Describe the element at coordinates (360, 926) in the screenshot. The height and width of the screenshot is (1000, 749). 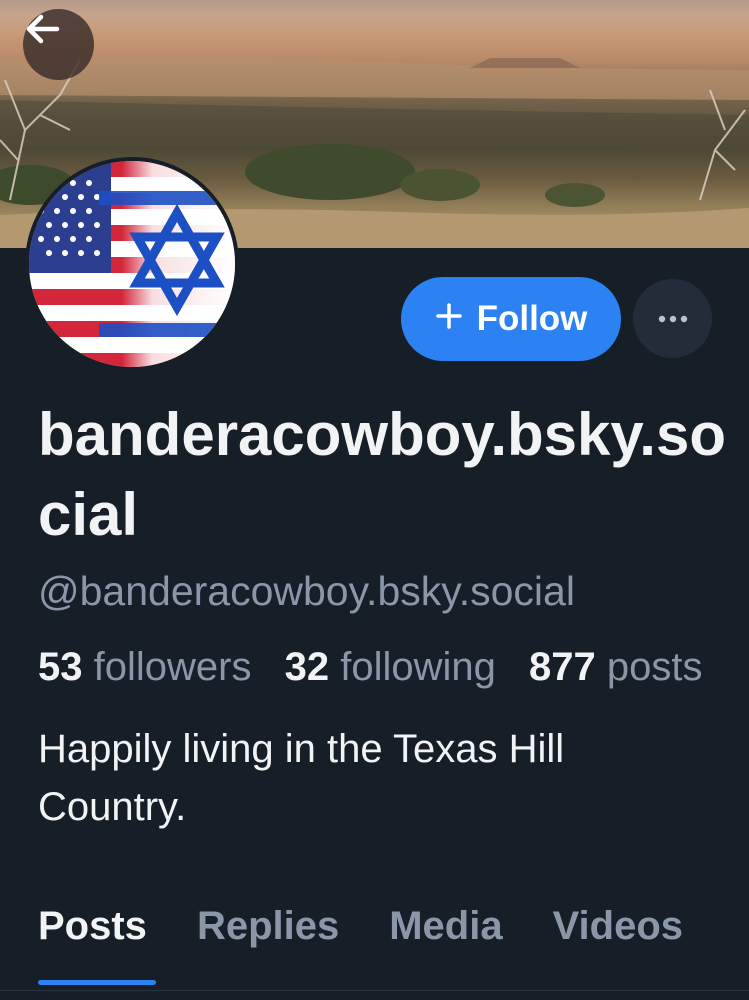
I see `profile-tabs: Posts Replies Media Videos` at that location.